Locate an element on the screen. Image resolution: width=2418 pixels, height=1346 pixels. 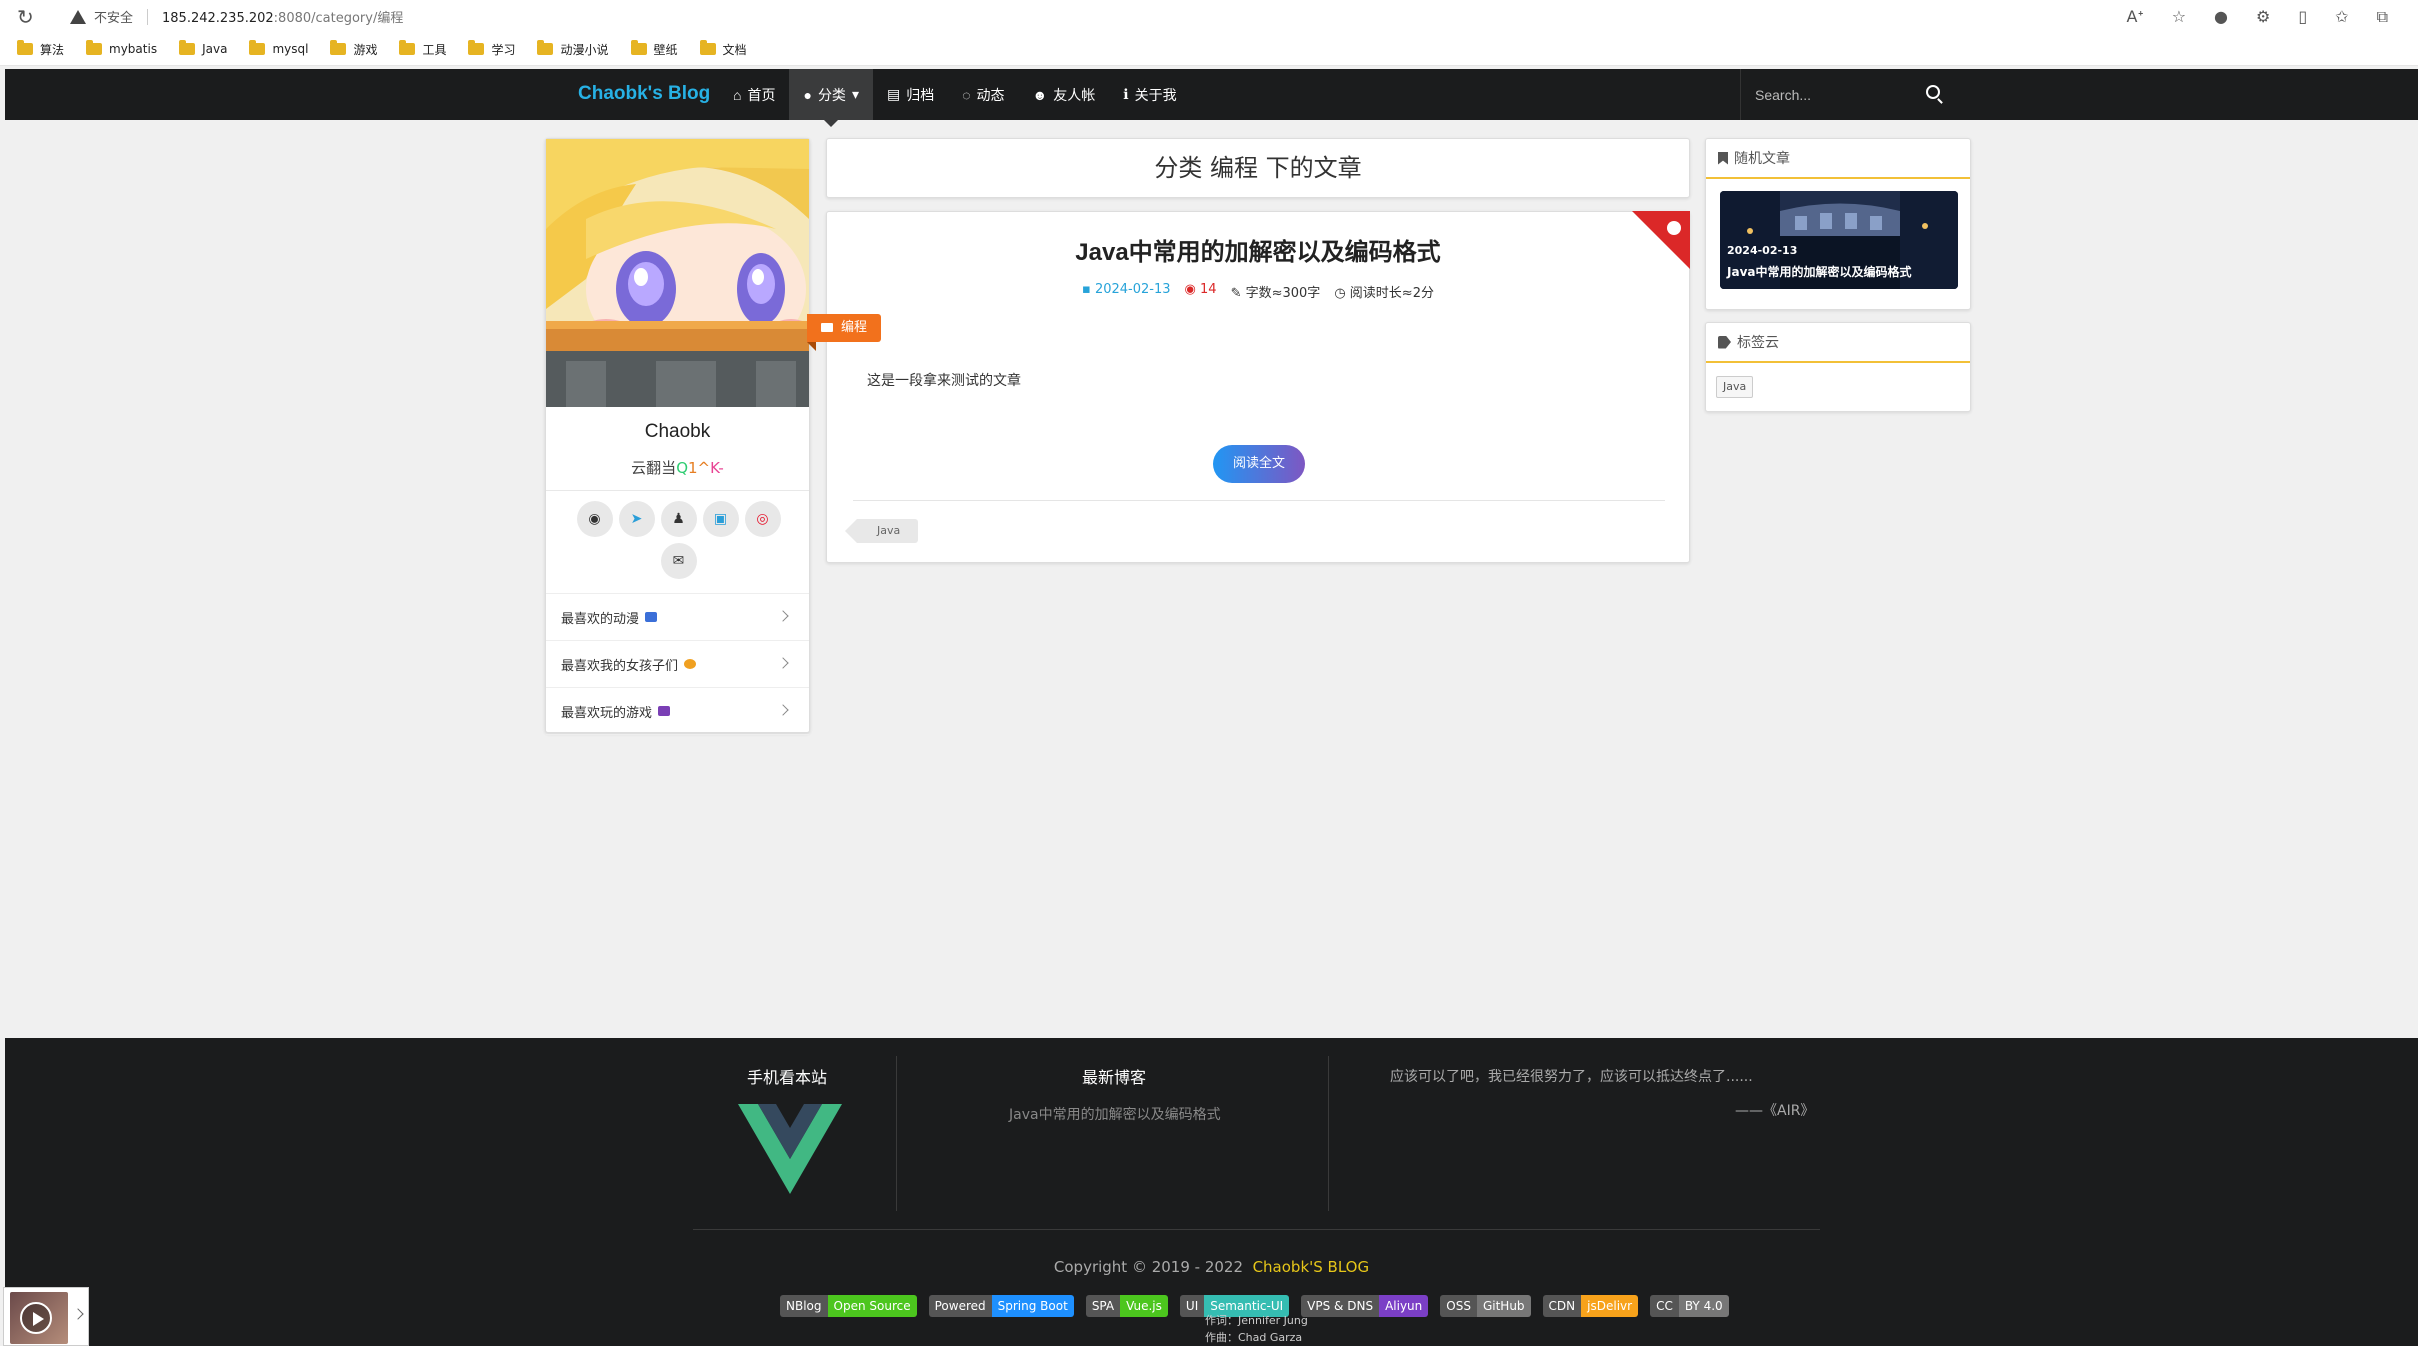
bookmark-folder: 壁纸 is located at coordinates (654, 49).